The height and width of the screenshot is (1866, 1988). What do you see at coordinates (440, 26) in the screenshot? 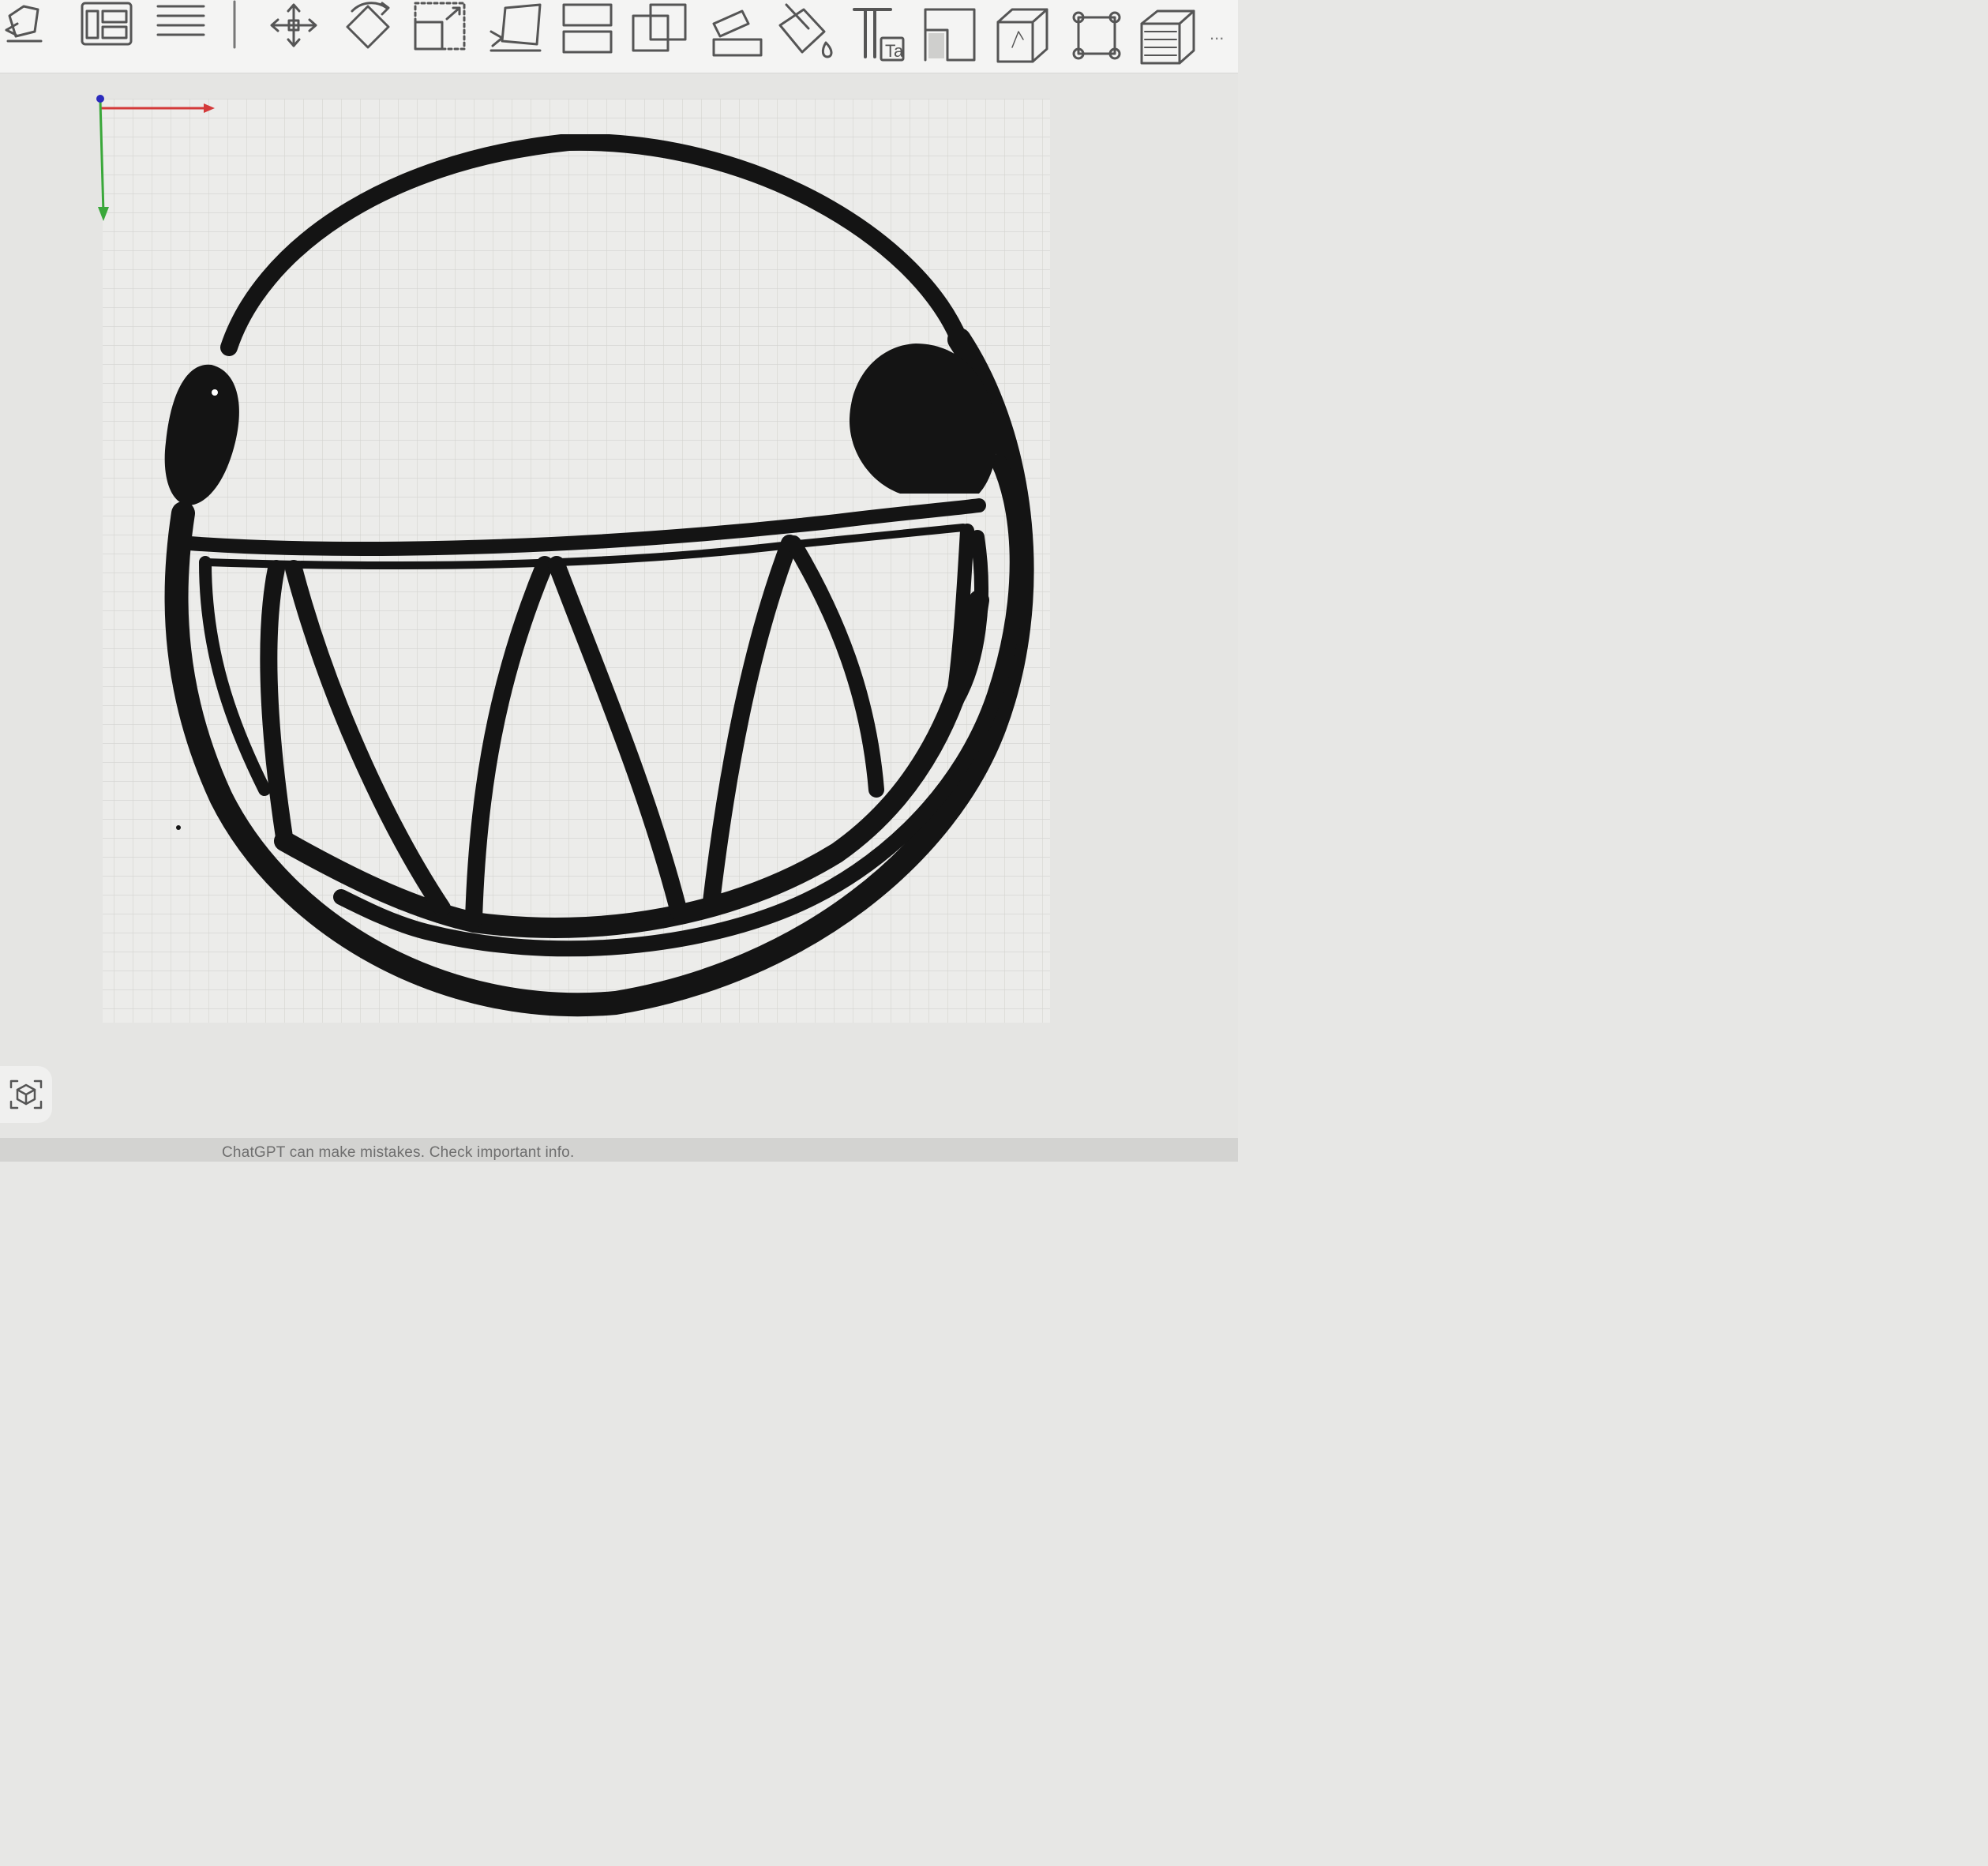
I see `scale-icon` at bounding box center [440, 26].